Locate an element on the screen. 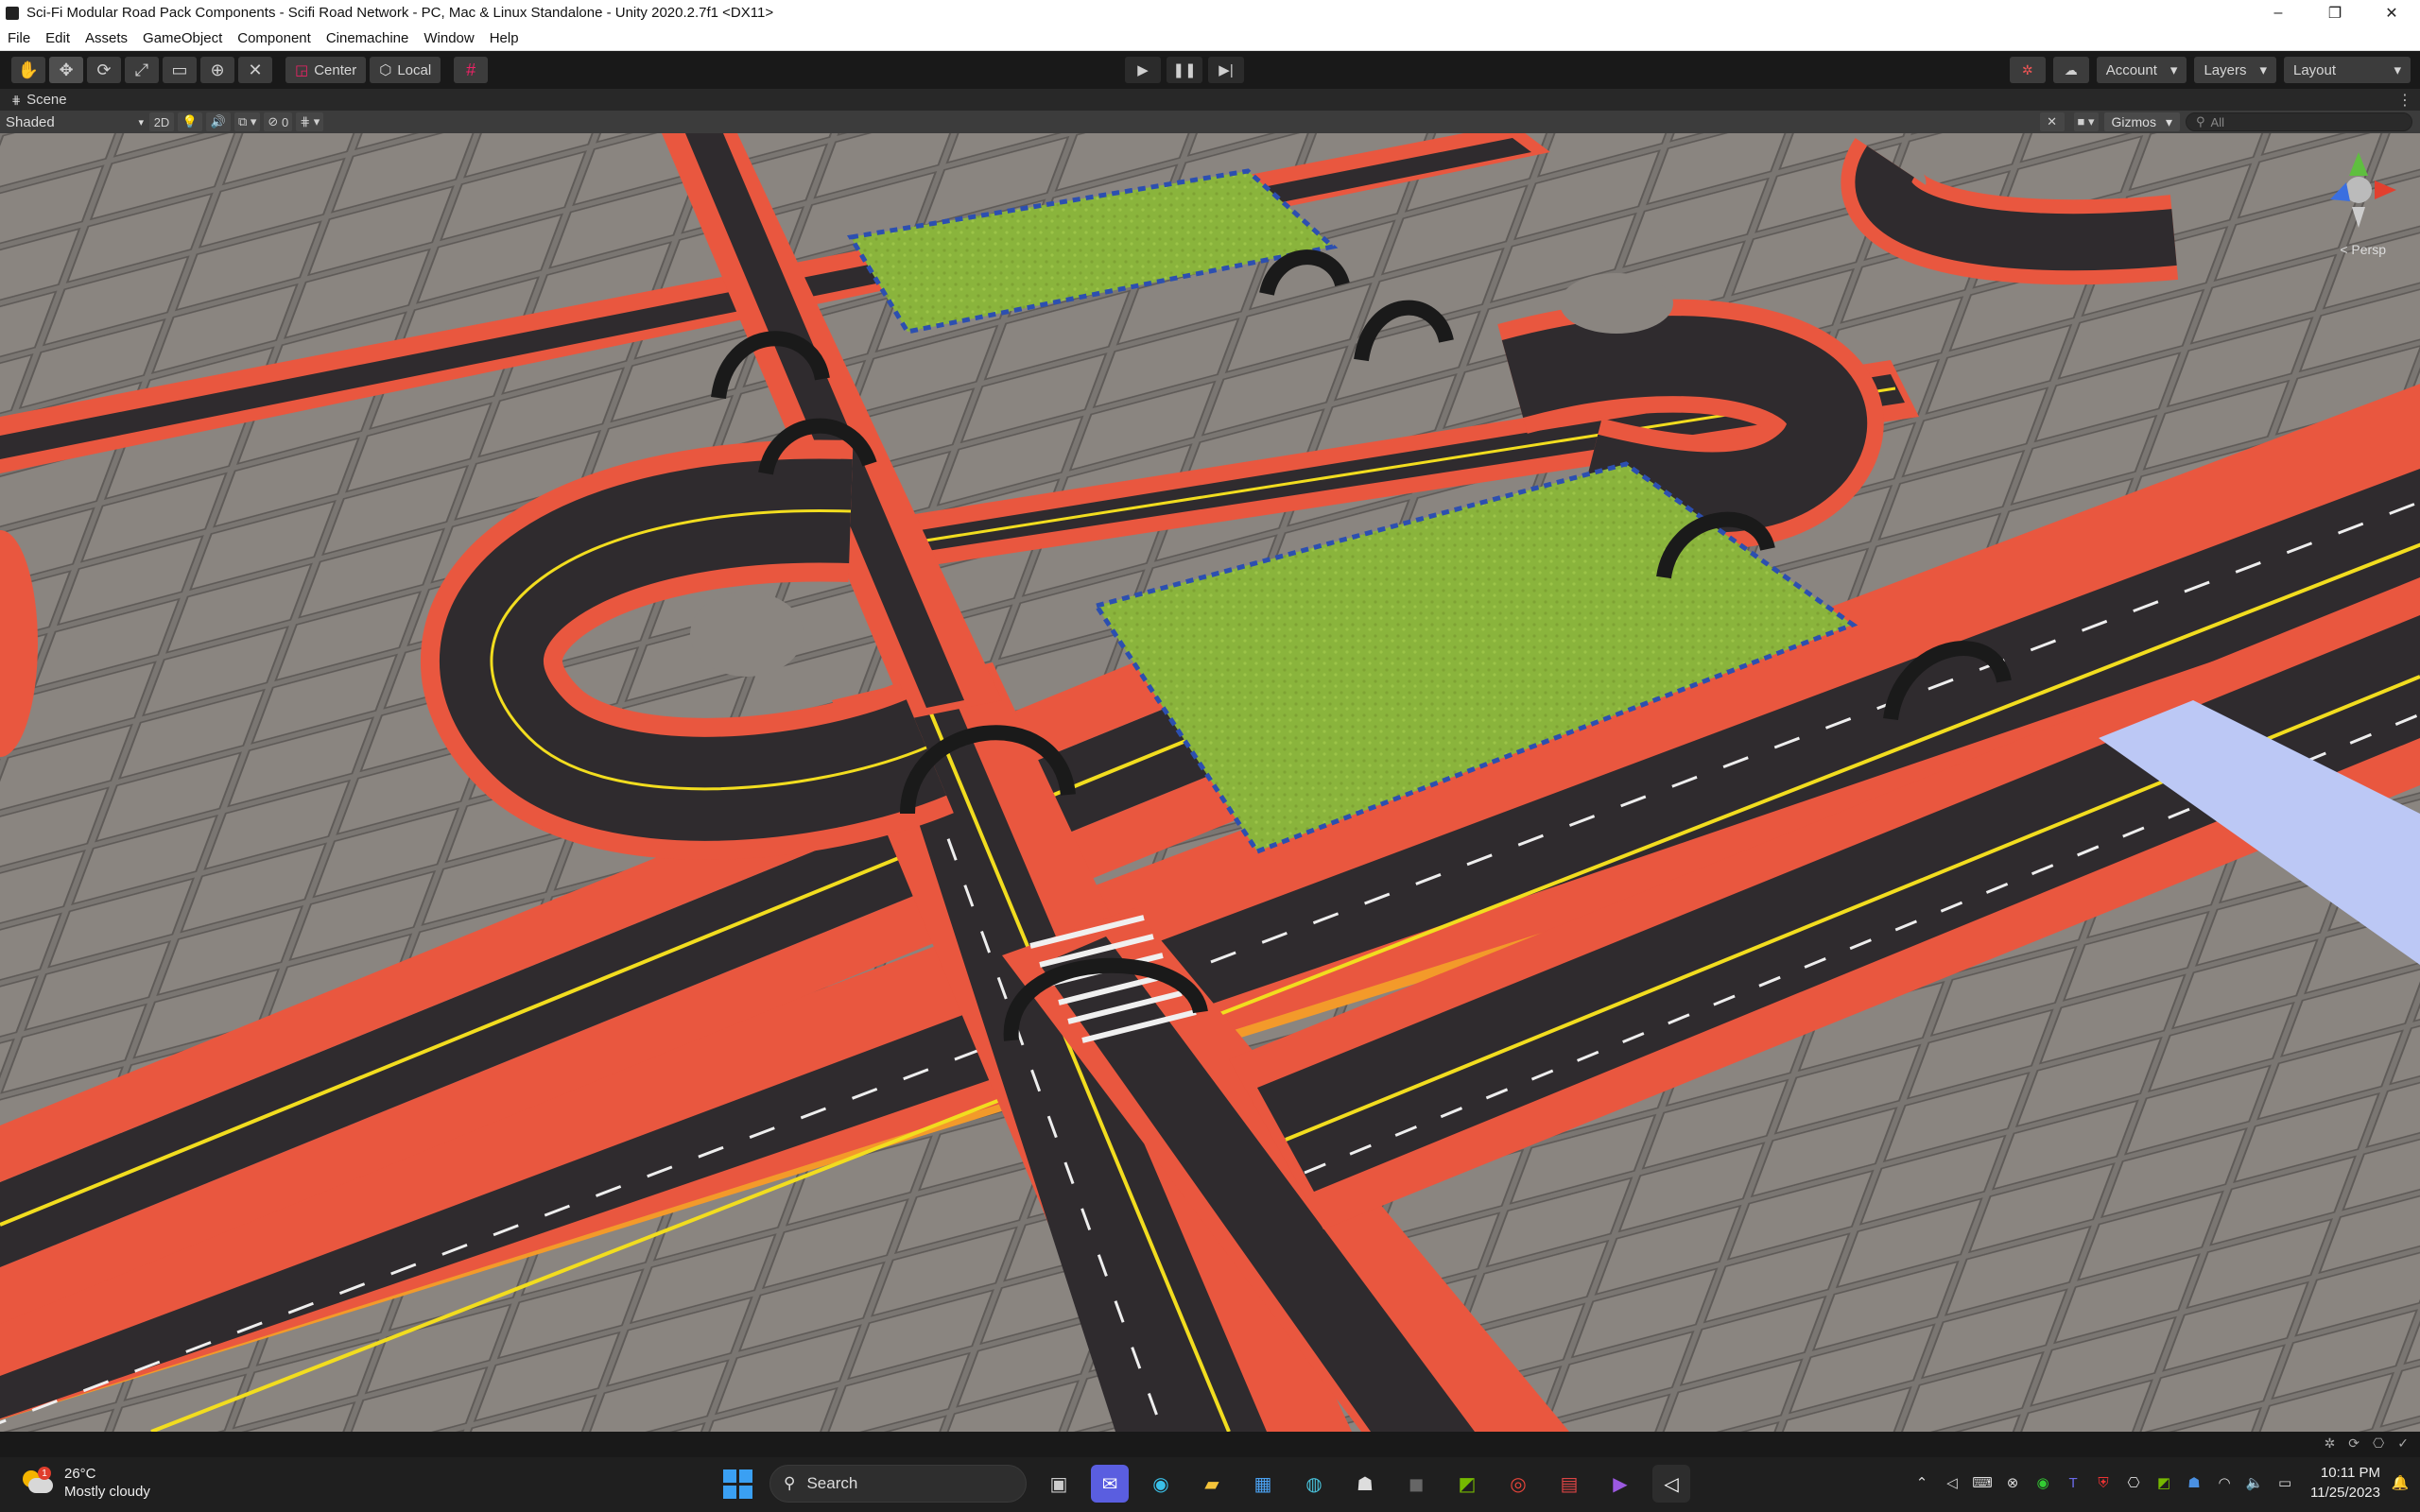  scene-search-input: ⚲ All is located at coordinates (2299, 121).